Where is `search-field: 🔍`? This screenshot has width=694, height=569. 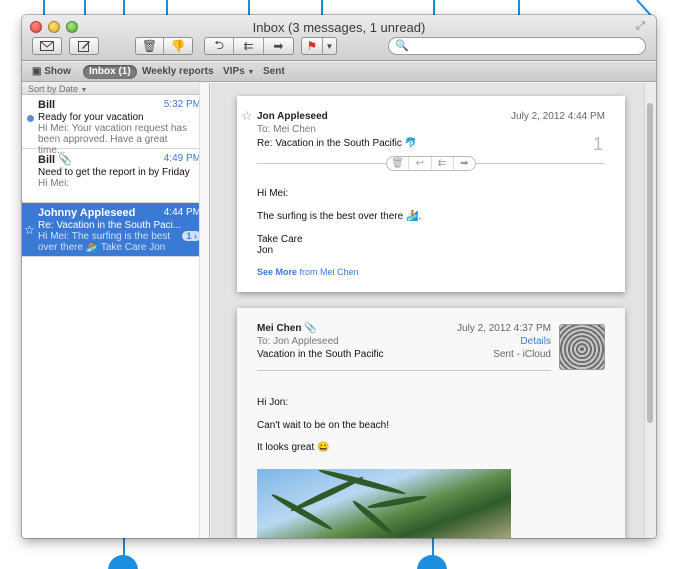
search-field: 🔍 is located at coordinates (517, 46).